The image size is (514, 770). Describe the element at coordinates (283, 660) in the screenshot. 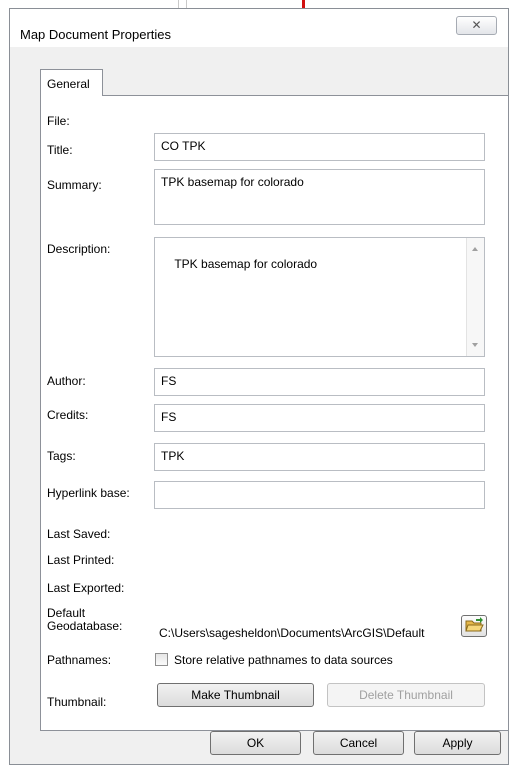

I see `relative-pathnames-checkbox-label: Store relative pathnames to data sources` at that location.